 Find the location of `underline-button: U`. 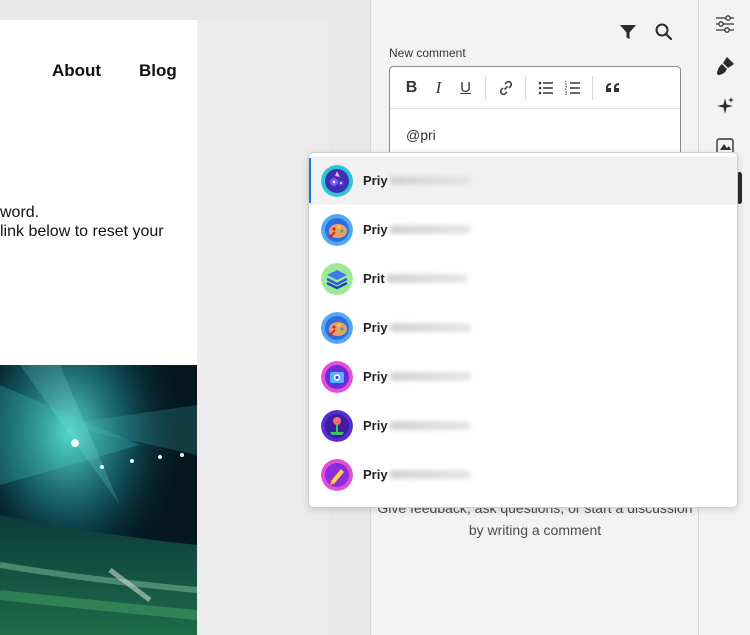

underline-button: U is located at coordinates (465, 88).